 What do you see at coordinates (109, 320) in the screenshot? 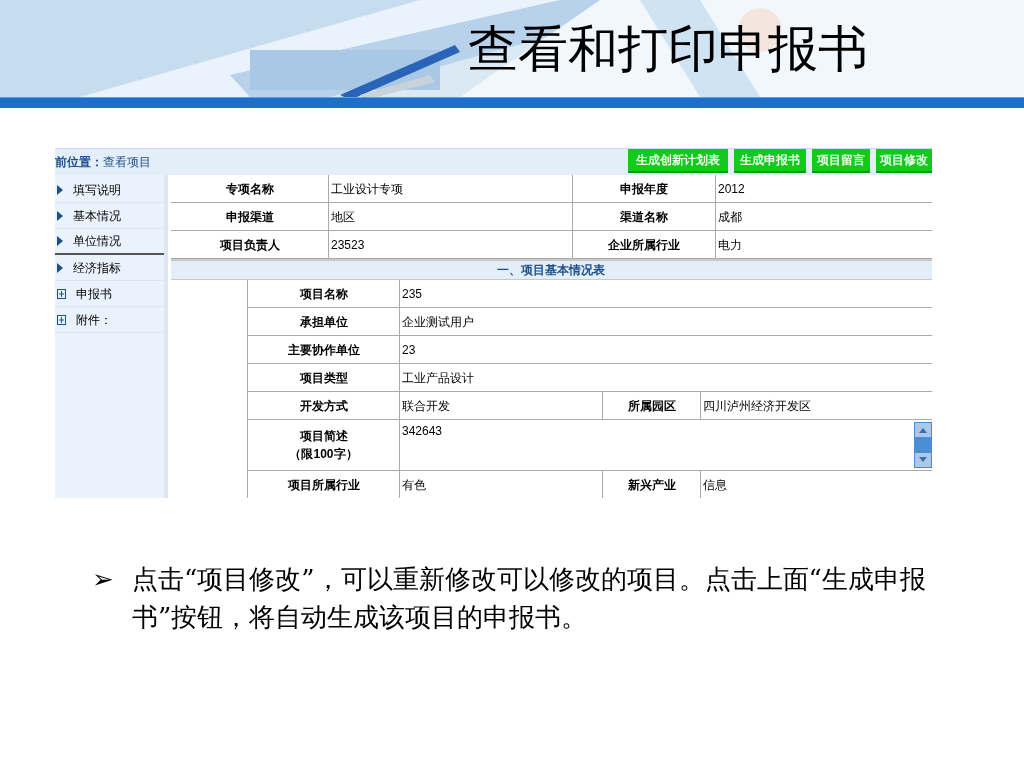
I see `sidebar-item: 附件：` at bounding box center [109, 320].